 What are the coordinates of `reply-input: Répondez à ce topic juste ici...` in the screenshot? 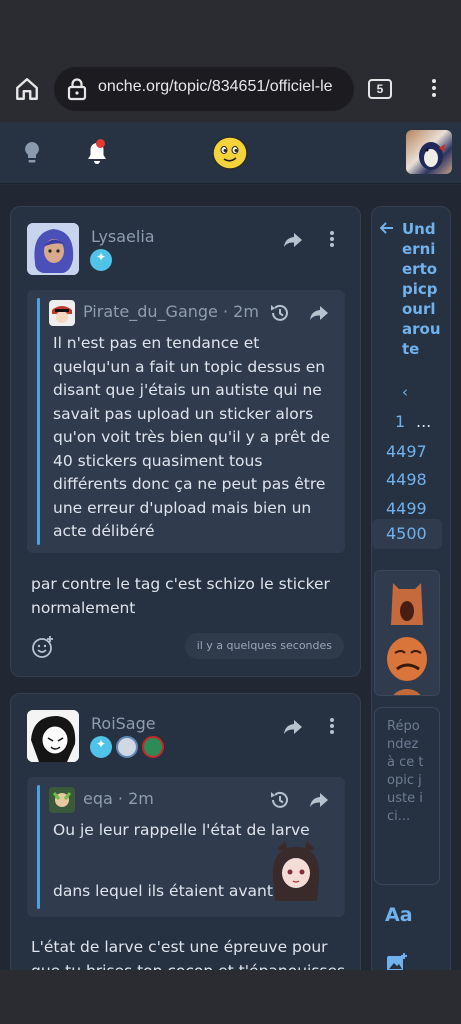 It's located at (407, 796).